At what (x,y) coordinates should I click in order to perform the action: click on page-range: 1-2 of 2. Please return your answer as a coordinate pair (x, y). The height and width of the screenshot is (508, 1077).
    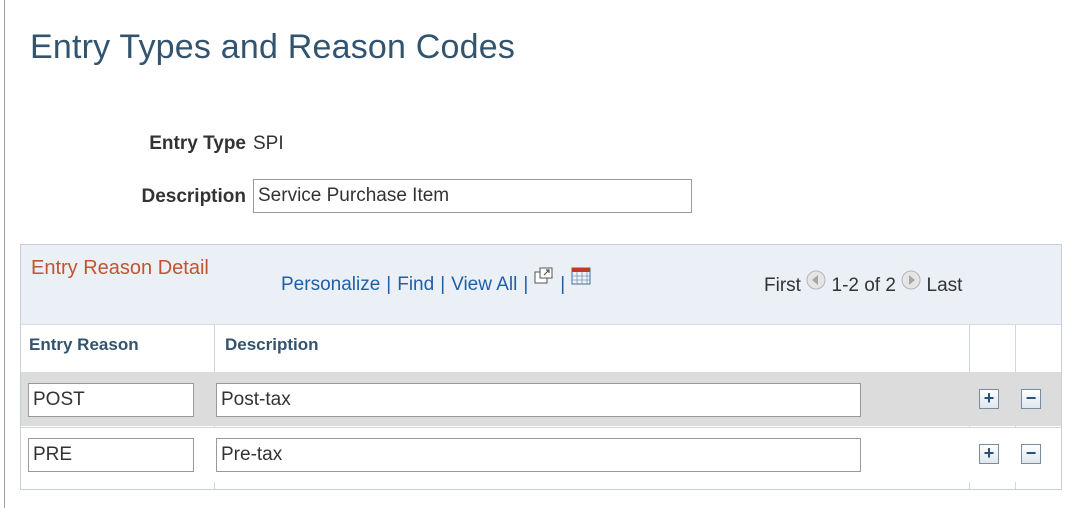
    Looking at the image, I should click on (863, 286).